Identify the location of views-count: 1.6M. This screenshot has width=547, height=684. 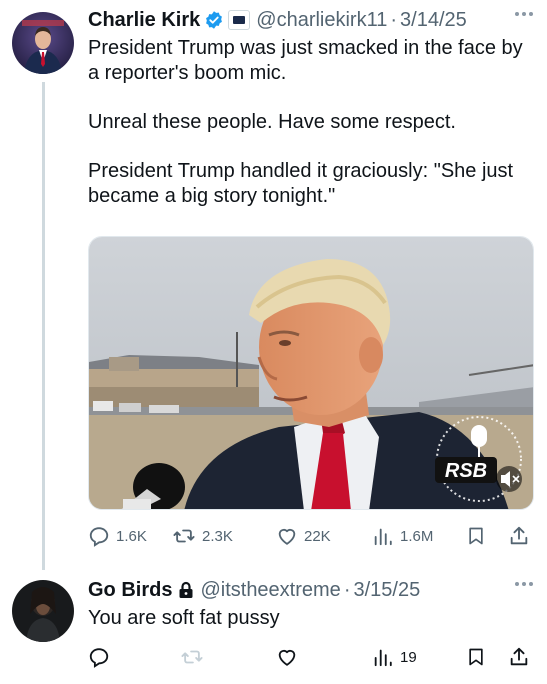
(417, 536).